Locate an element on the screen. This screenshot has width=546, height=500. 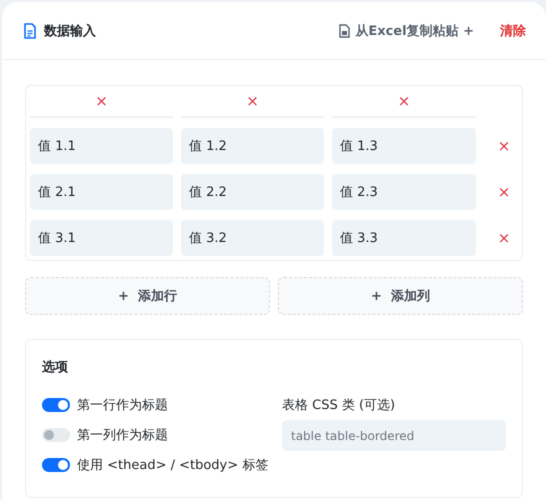
table-cell: 值 3.2 is located at coordinates (252, 238).